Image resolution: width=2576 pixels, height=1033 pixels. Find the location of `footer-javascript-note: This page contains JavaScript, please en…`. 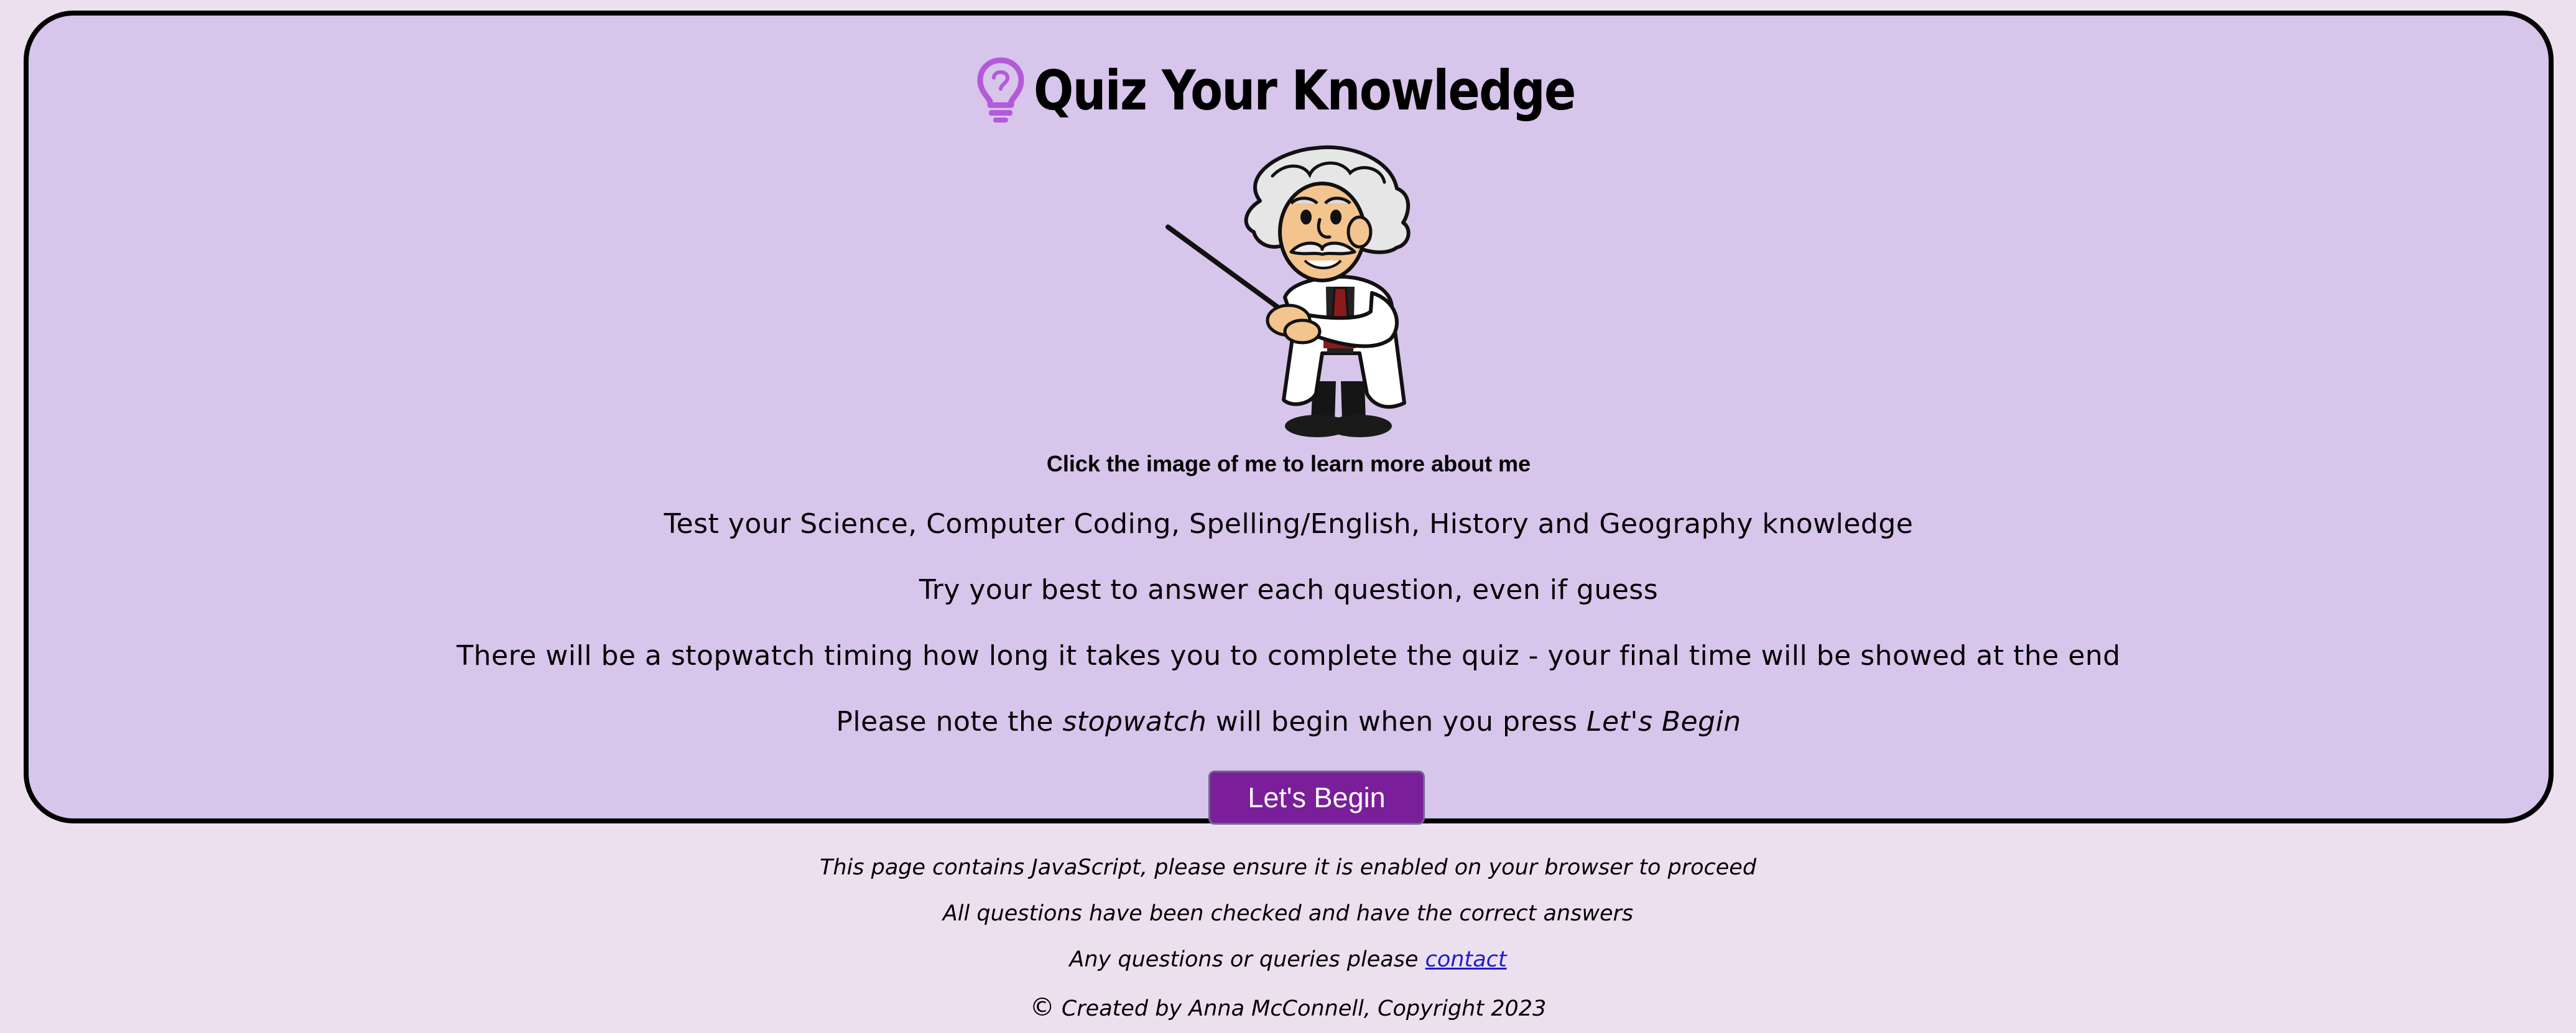

footer-javascript-note: This page contains JavaScript, please en… is located at coordinates (1288, 867).